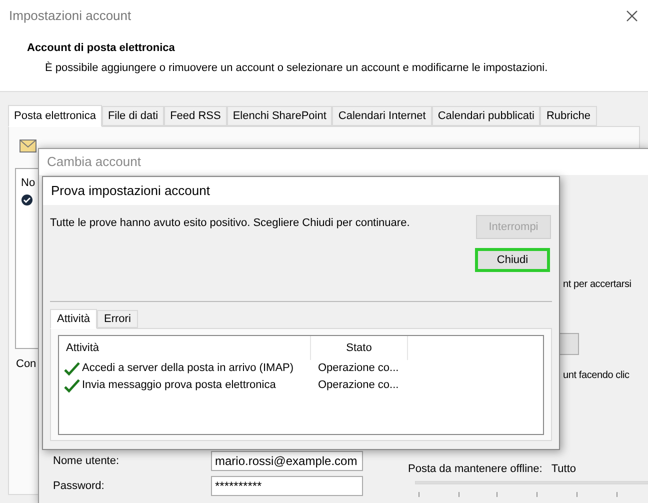  What do you see at coordinates (94, 162) in the screenshot?
I see `window-title: Cambia account` at bounding box center [94, 162].